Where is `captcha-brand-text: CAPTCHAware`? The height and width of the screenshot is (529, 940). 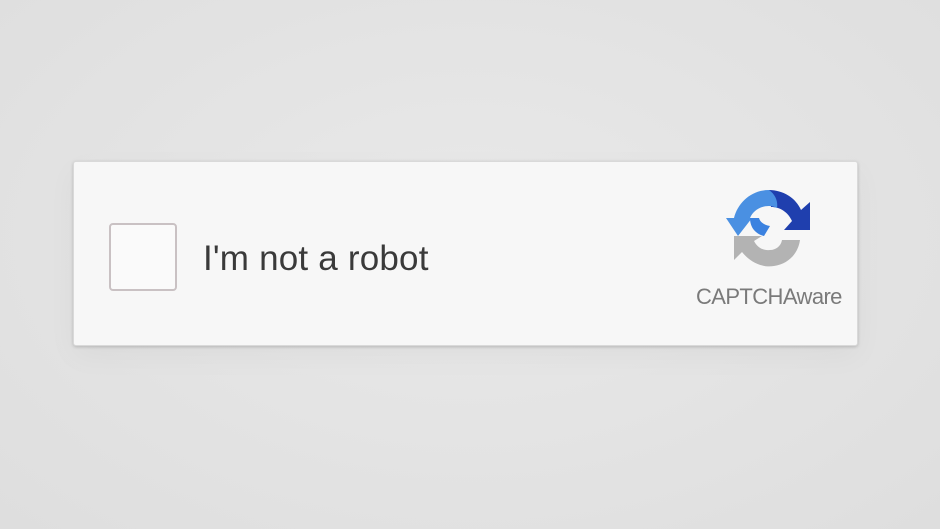 captcha-brand-text: CAPTCHAware is located at coordinates (769, 296).